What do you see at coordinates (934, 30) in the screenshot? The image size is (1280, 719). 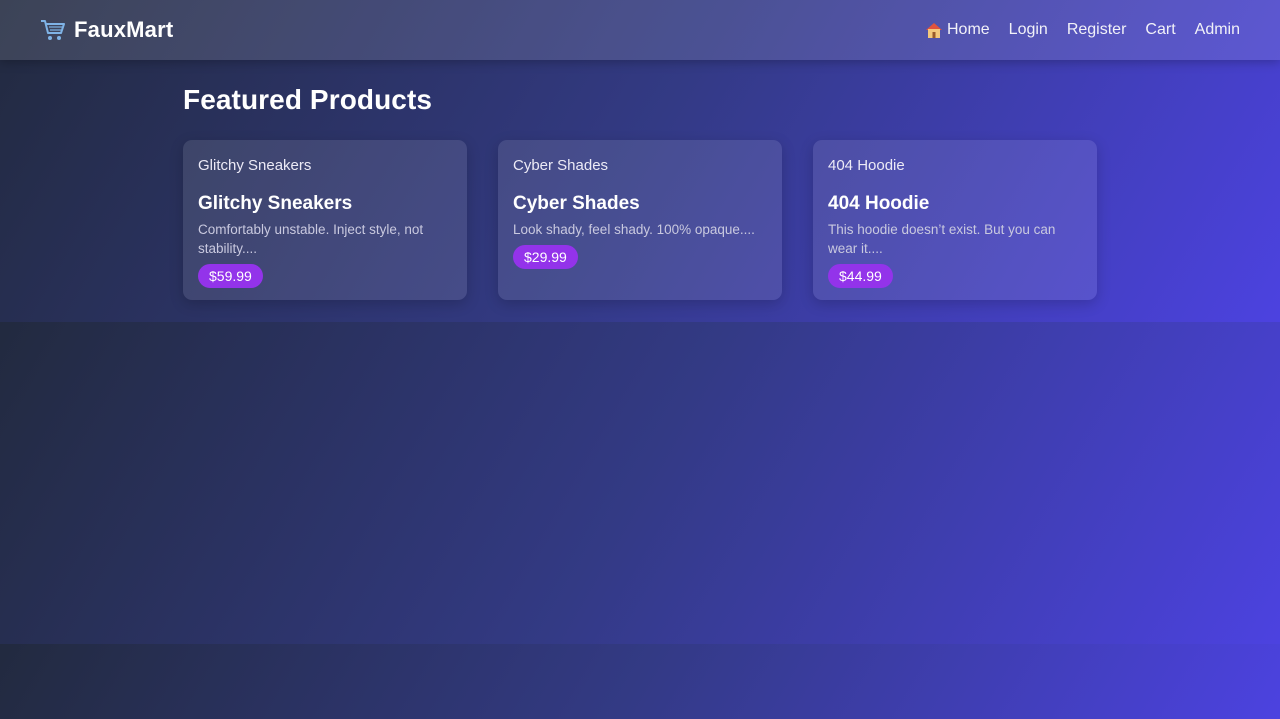 I see `house-icon` at bounding box center [934, 30].